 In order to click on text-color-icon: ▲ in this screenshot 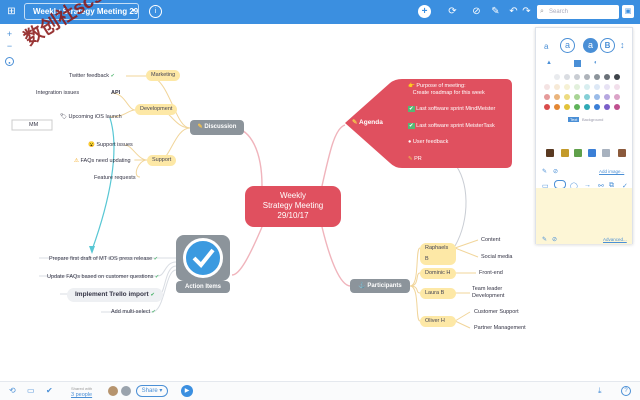, I will do `click(549, 63)`.